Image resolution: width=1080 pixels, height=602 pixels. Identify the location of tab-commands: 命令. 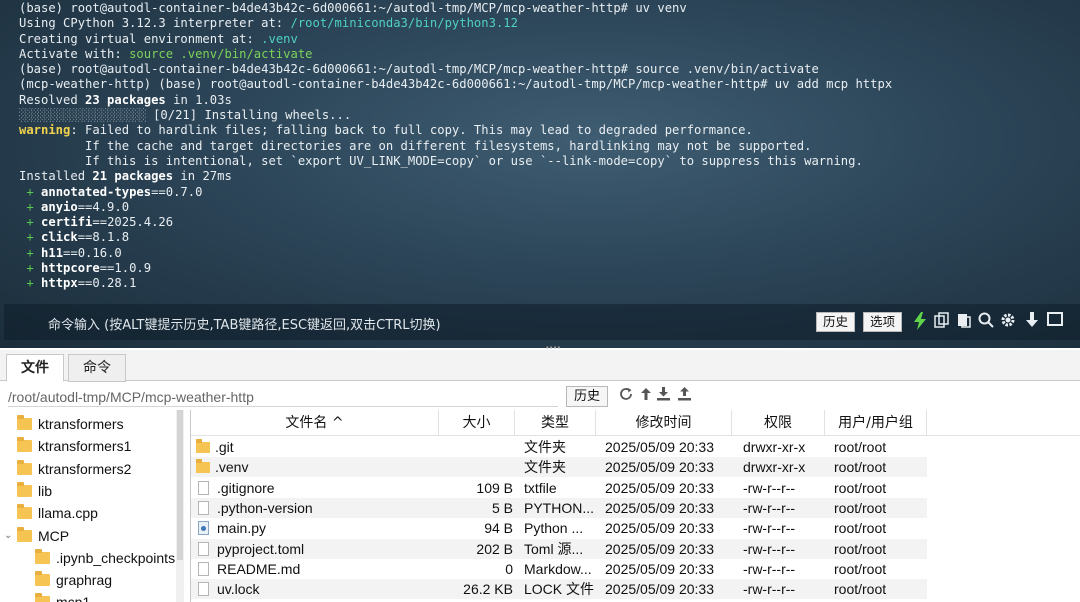
(97, 368).